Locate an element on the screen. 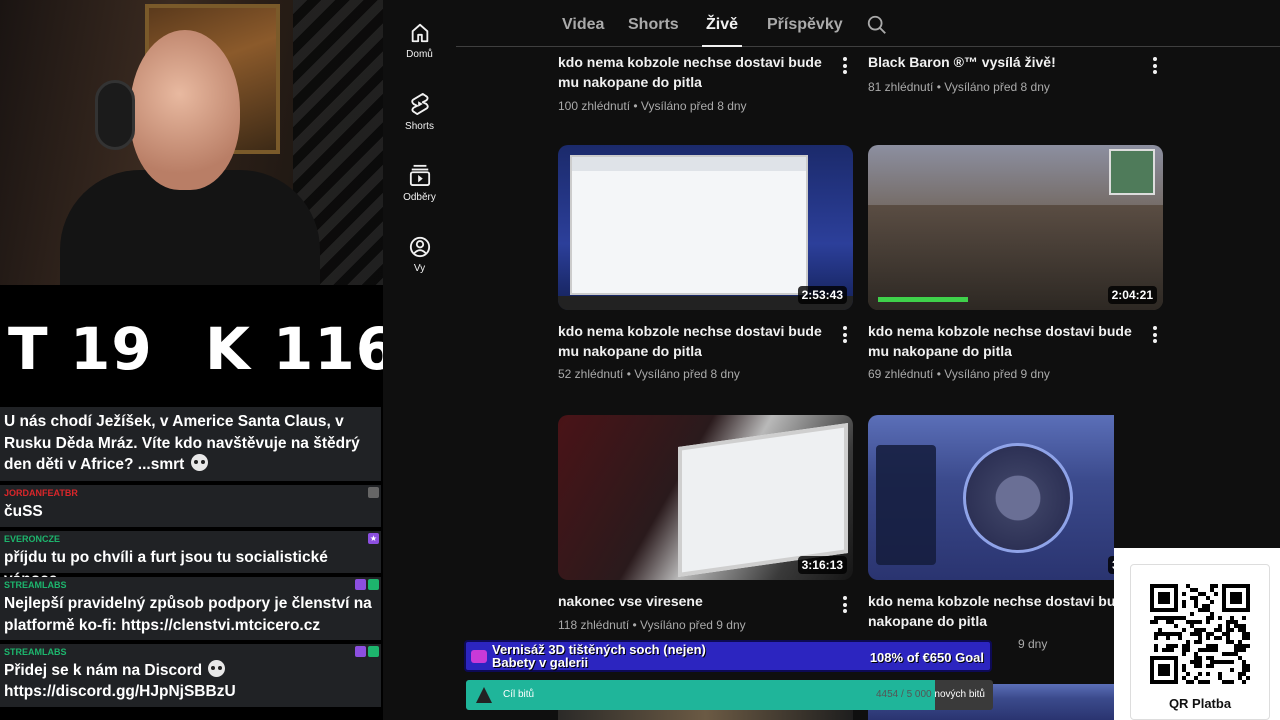  video-duration: 2:53:43 is located at coordinates (822, 295).